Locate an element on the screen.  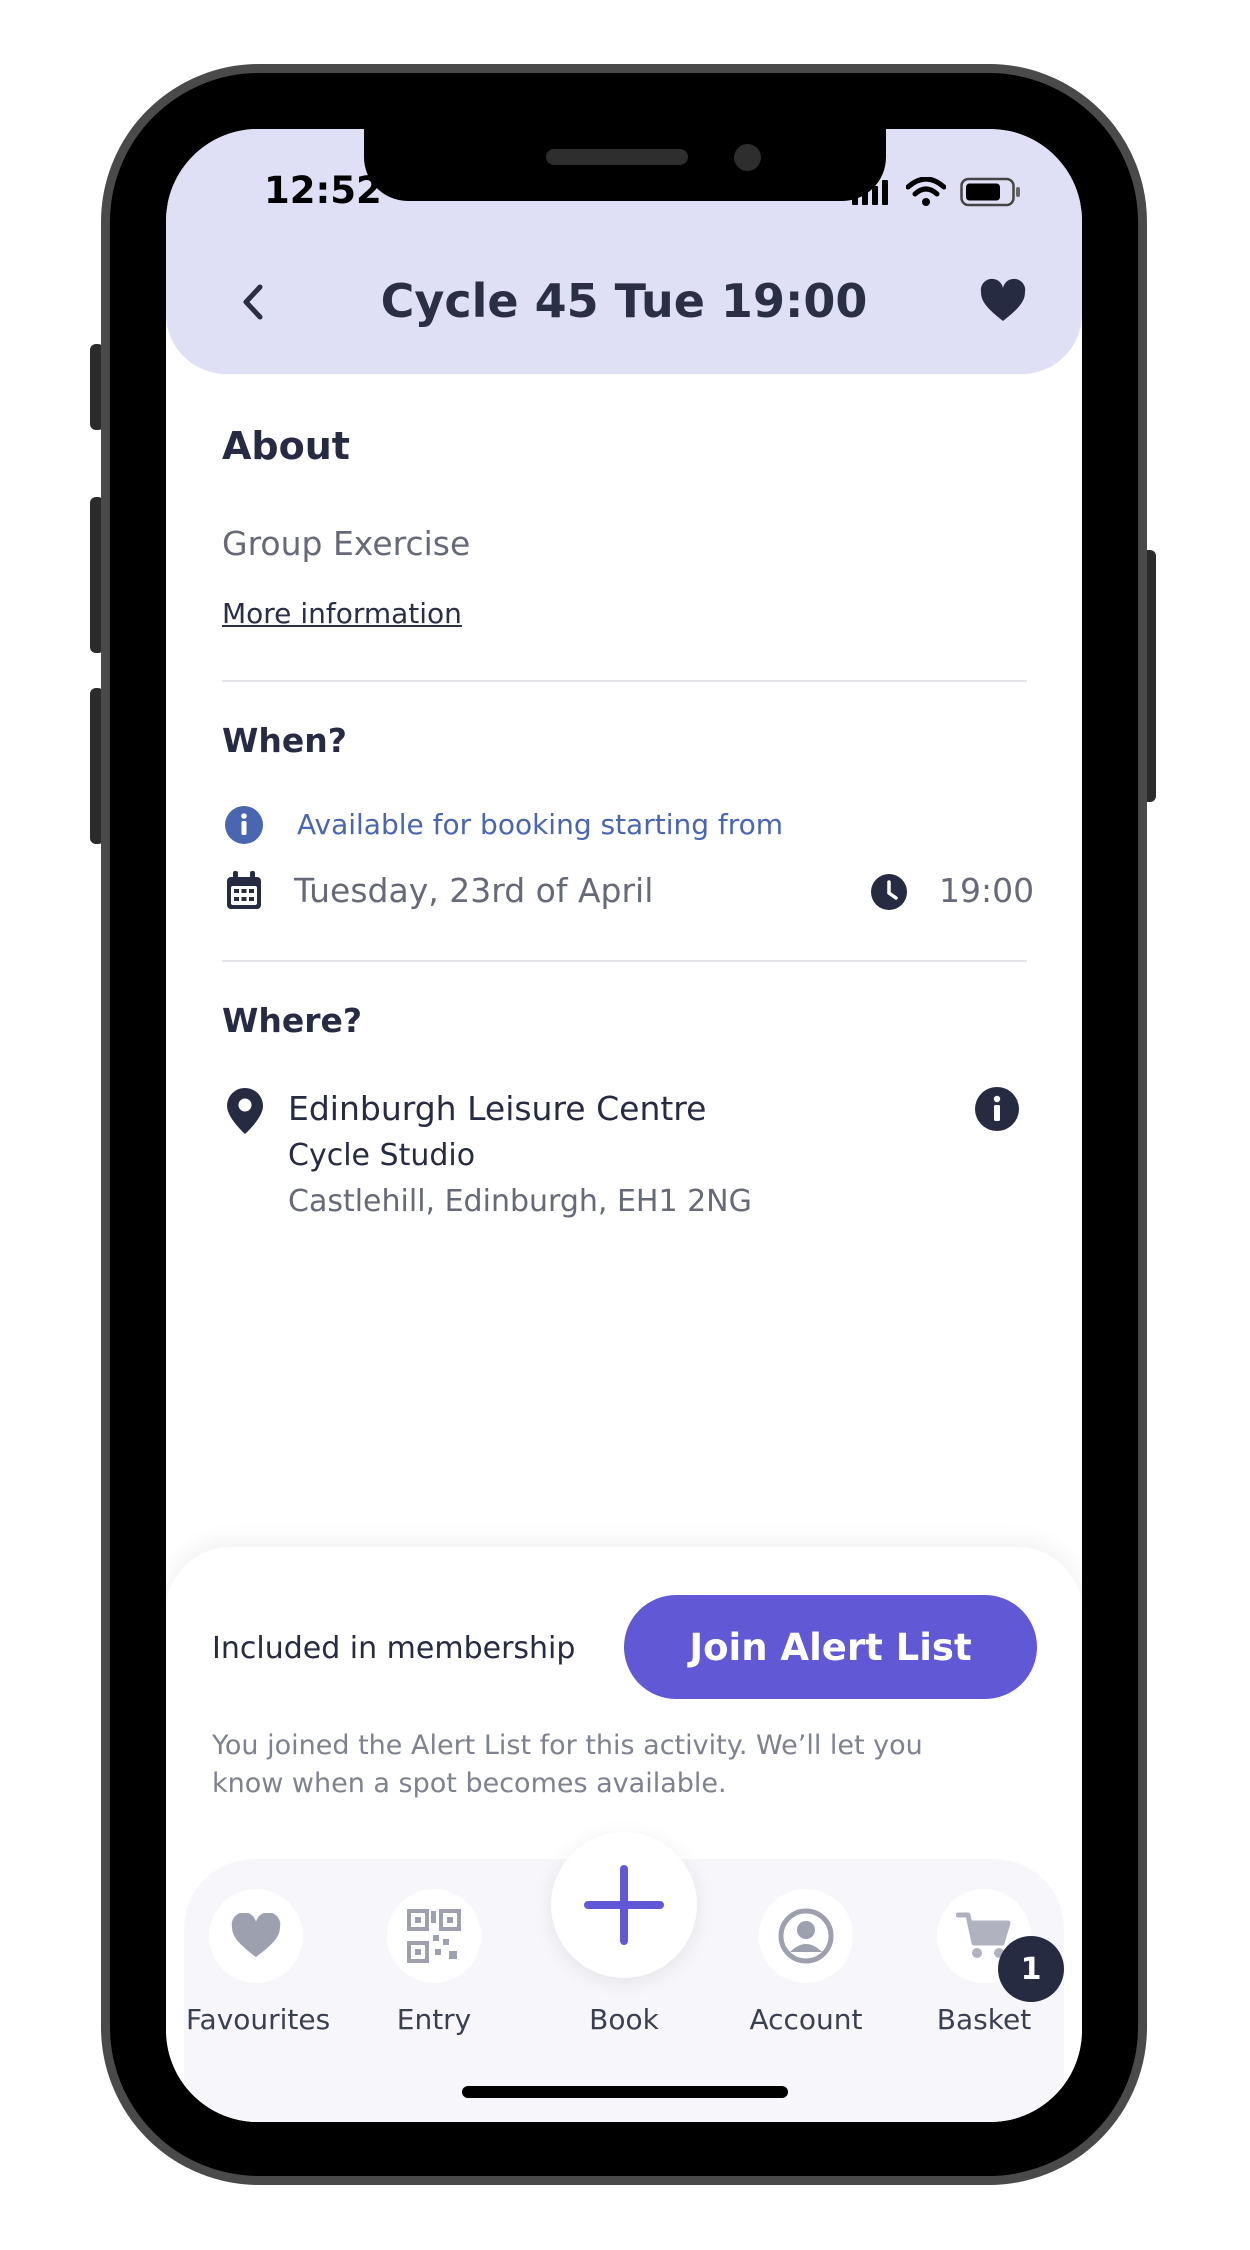
room-name: Cycle Studio is located at coordinates (382, 1155).